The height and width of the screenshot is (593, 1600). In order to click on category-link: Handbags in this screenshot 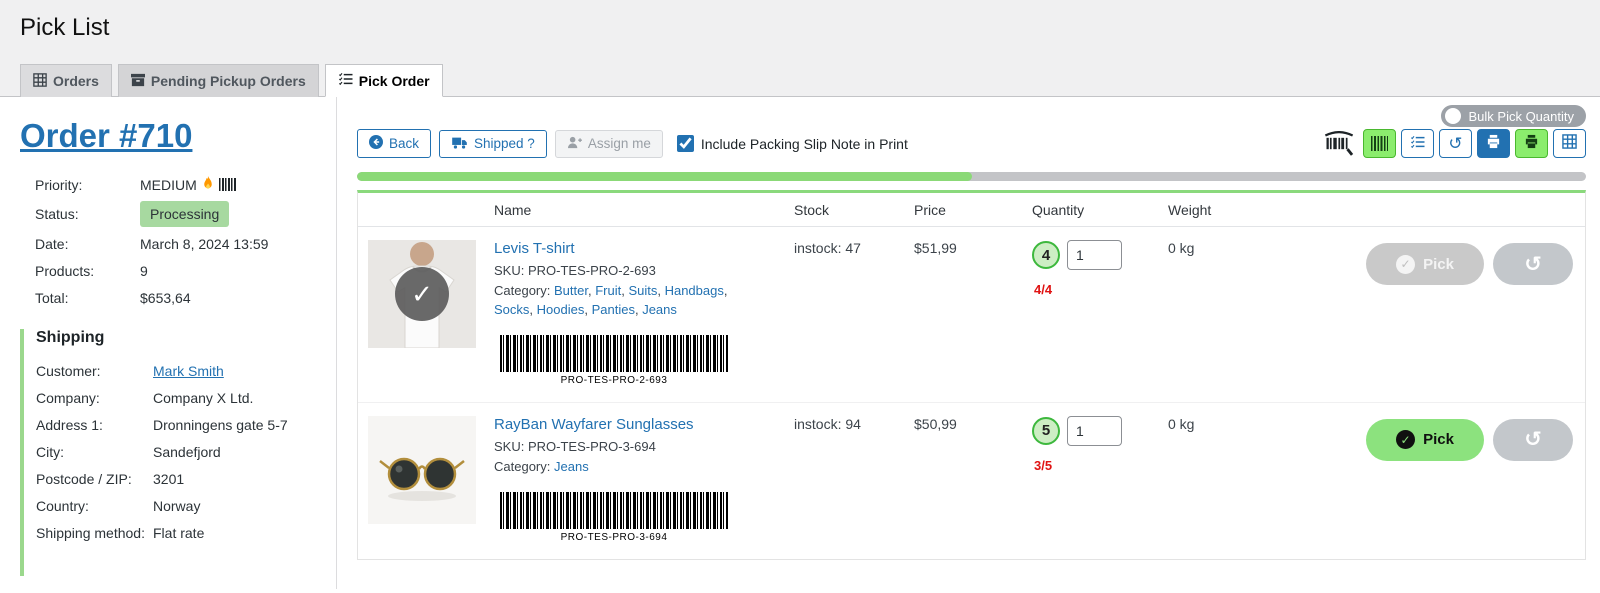, I will do `click(696, 290)`.